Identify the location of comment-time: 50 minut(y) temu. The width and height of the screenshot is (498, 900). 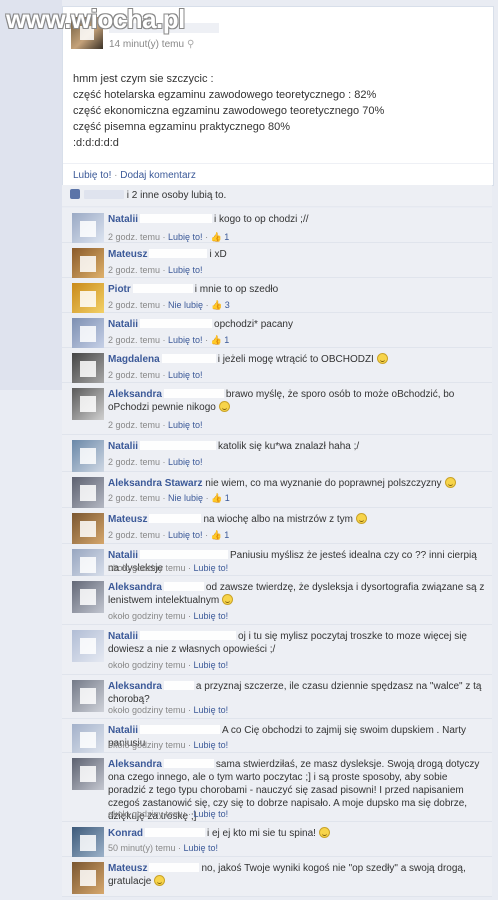
(142, 848).